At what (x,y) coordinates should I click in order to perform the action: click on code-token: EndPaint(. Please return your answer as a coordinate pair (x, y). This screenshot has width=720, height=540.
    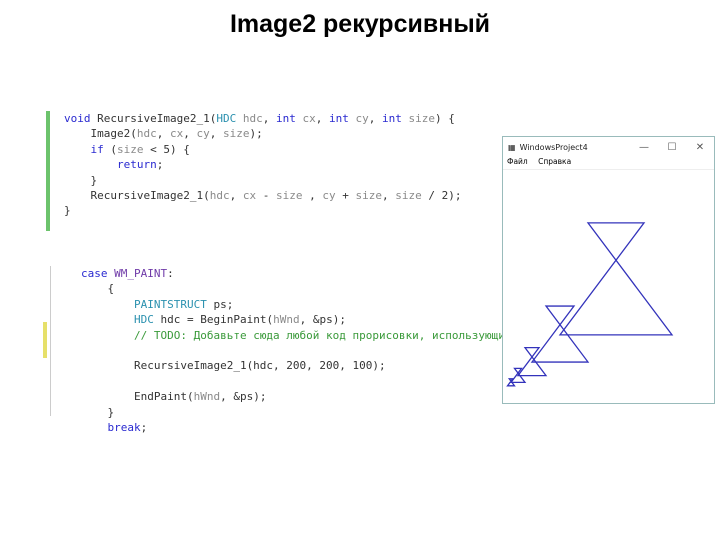
    Looking at the image, I should click on (137, 397).